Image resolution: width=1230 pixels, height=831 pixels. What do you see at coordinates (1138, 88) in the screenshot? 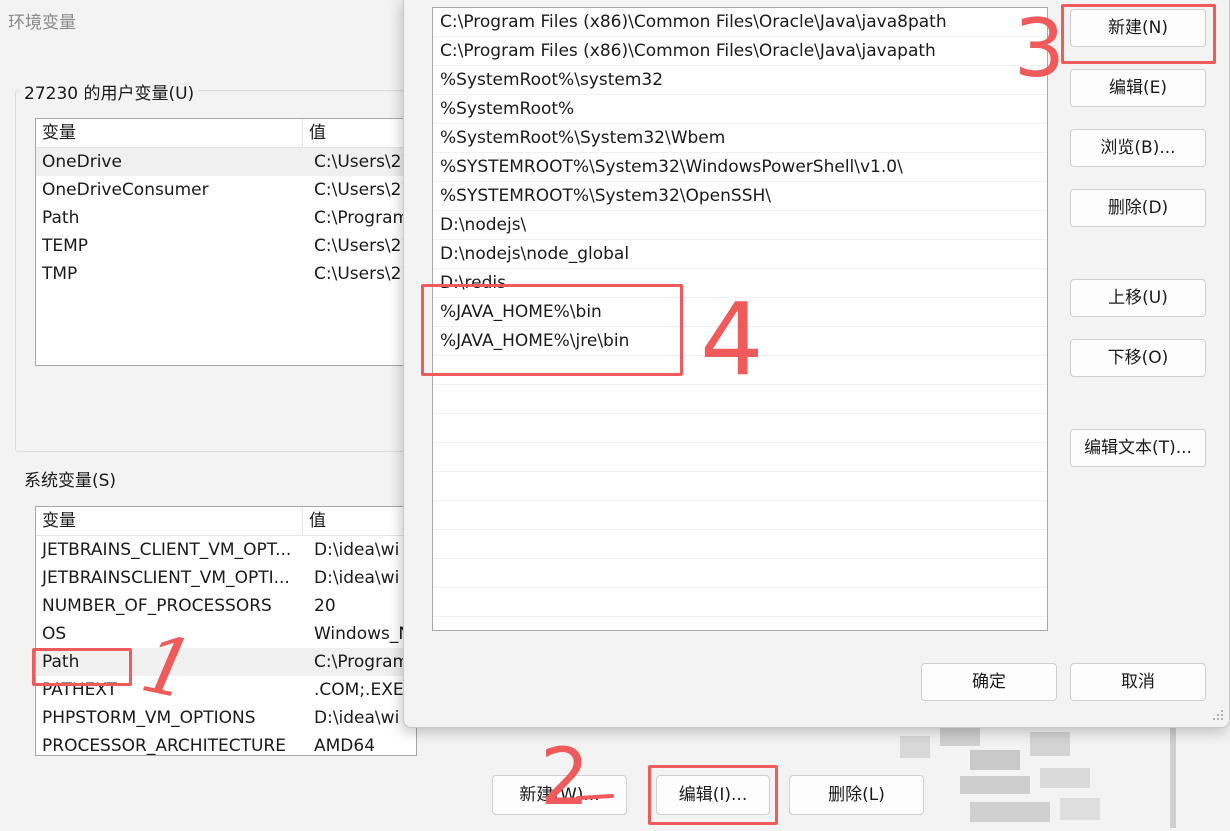
I see `edit-path-button: 编辑(E)` at bounding box center [1138, 88].